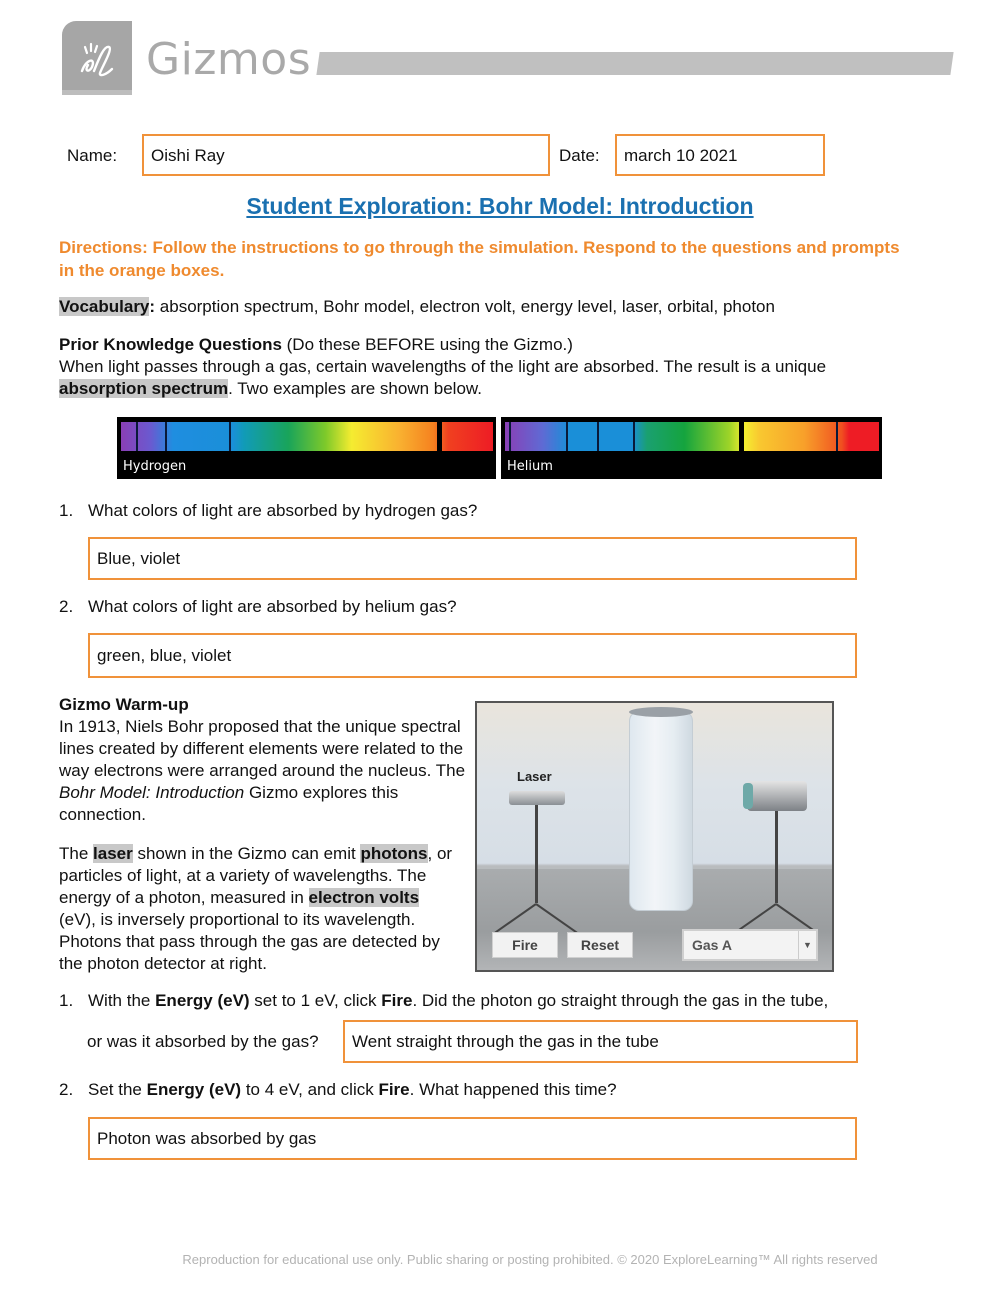 This screenshot has width=1000, height=1294. What do you see at coordinates (117, 1089) in the screenshot?
I see `question-text: Set the` at bounding box center [117, 1089].